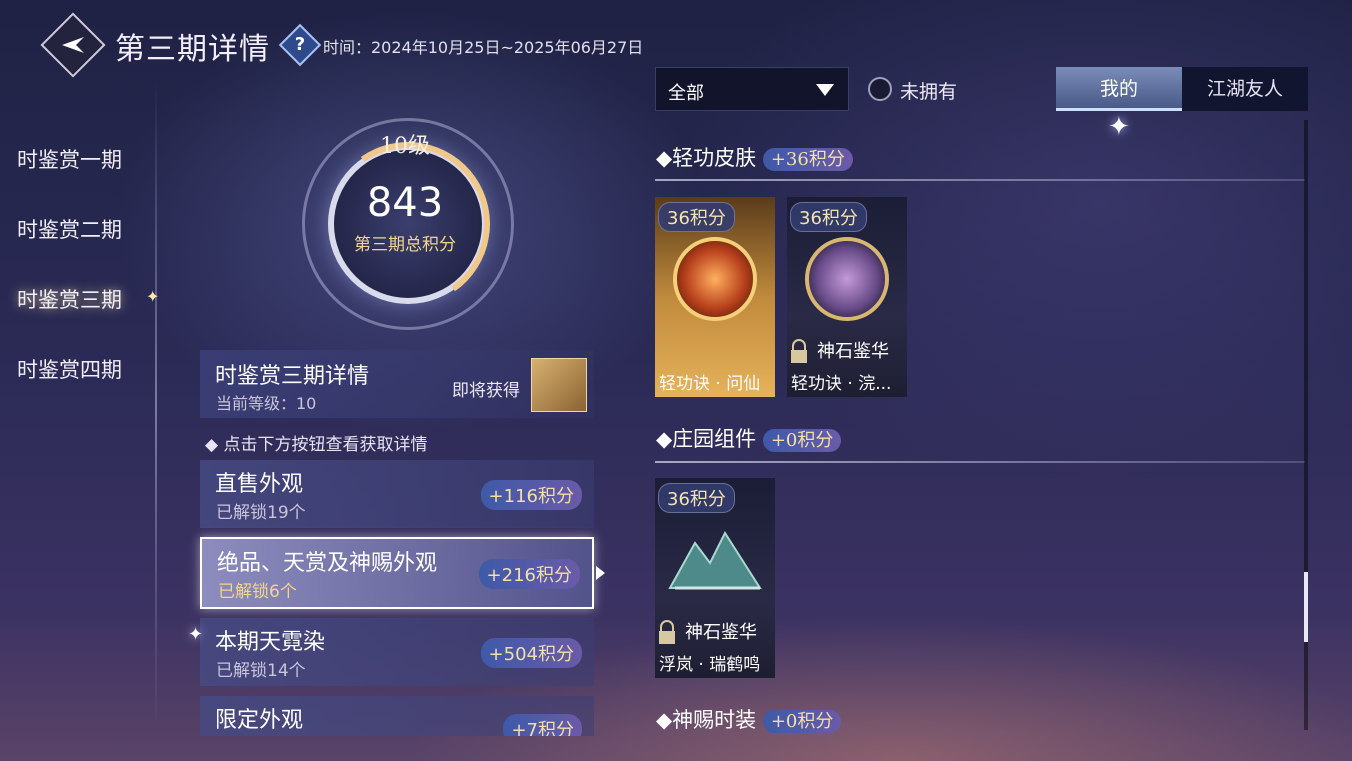 The image size is (1352, 761). I want to click on category-title: 绝品、天赏及神赐外观, so click(327, 563).